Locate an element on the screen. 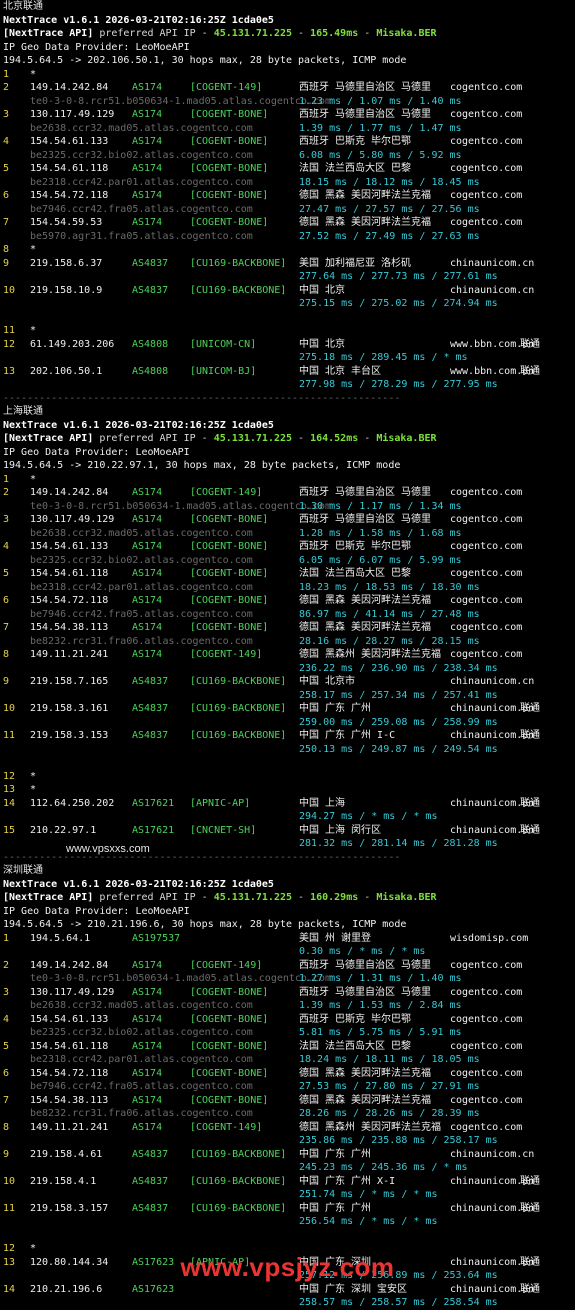 The image size is (575, 1310). hop-ip: 130.117.49.129 is located at coordinates (72, 519).